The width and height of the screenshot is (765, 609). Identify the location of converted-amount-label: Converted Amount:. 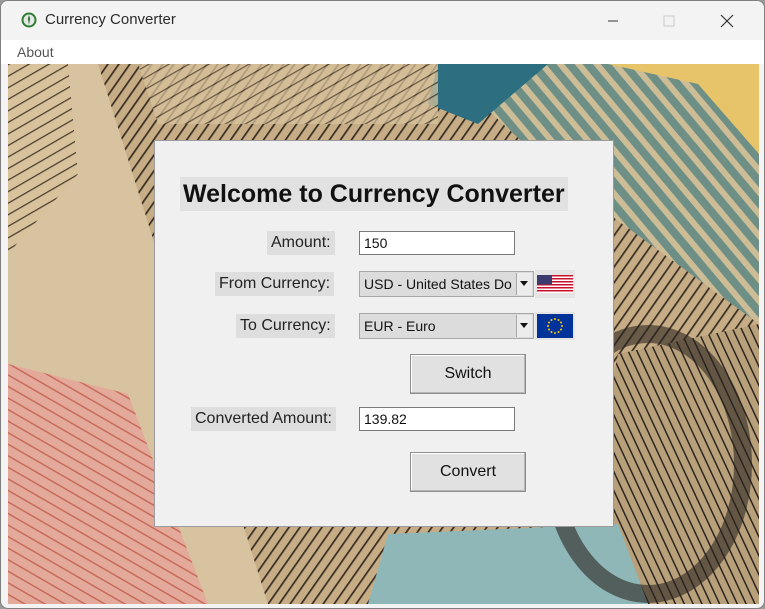
(263, 419).